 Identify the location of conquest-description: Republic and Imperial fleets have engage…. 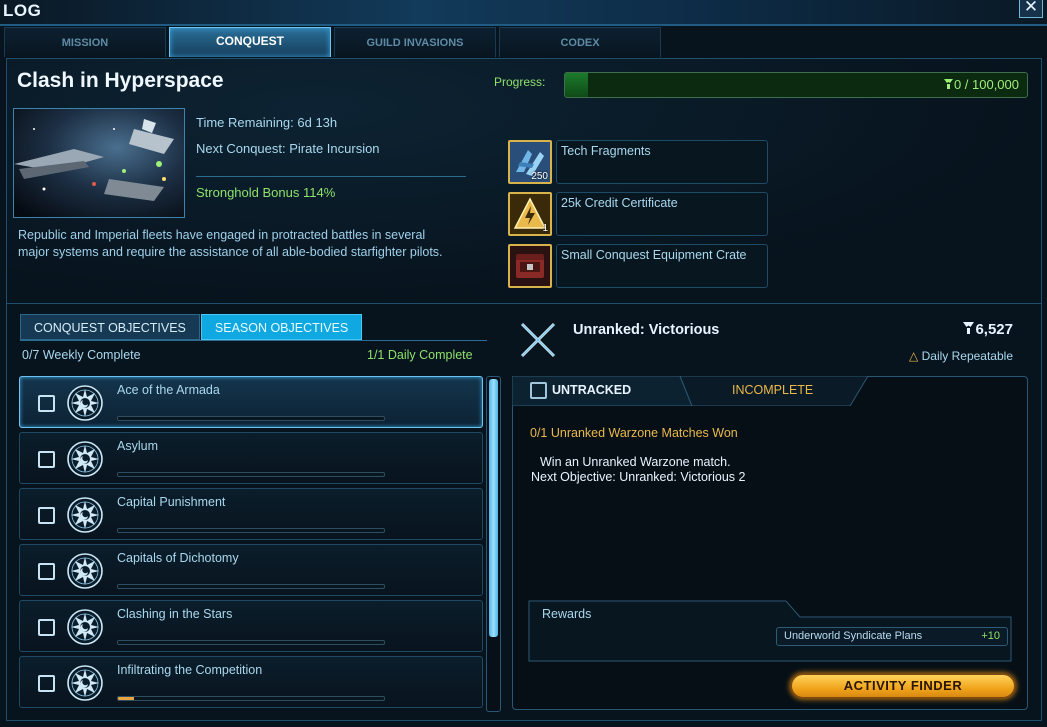
(230, 243).